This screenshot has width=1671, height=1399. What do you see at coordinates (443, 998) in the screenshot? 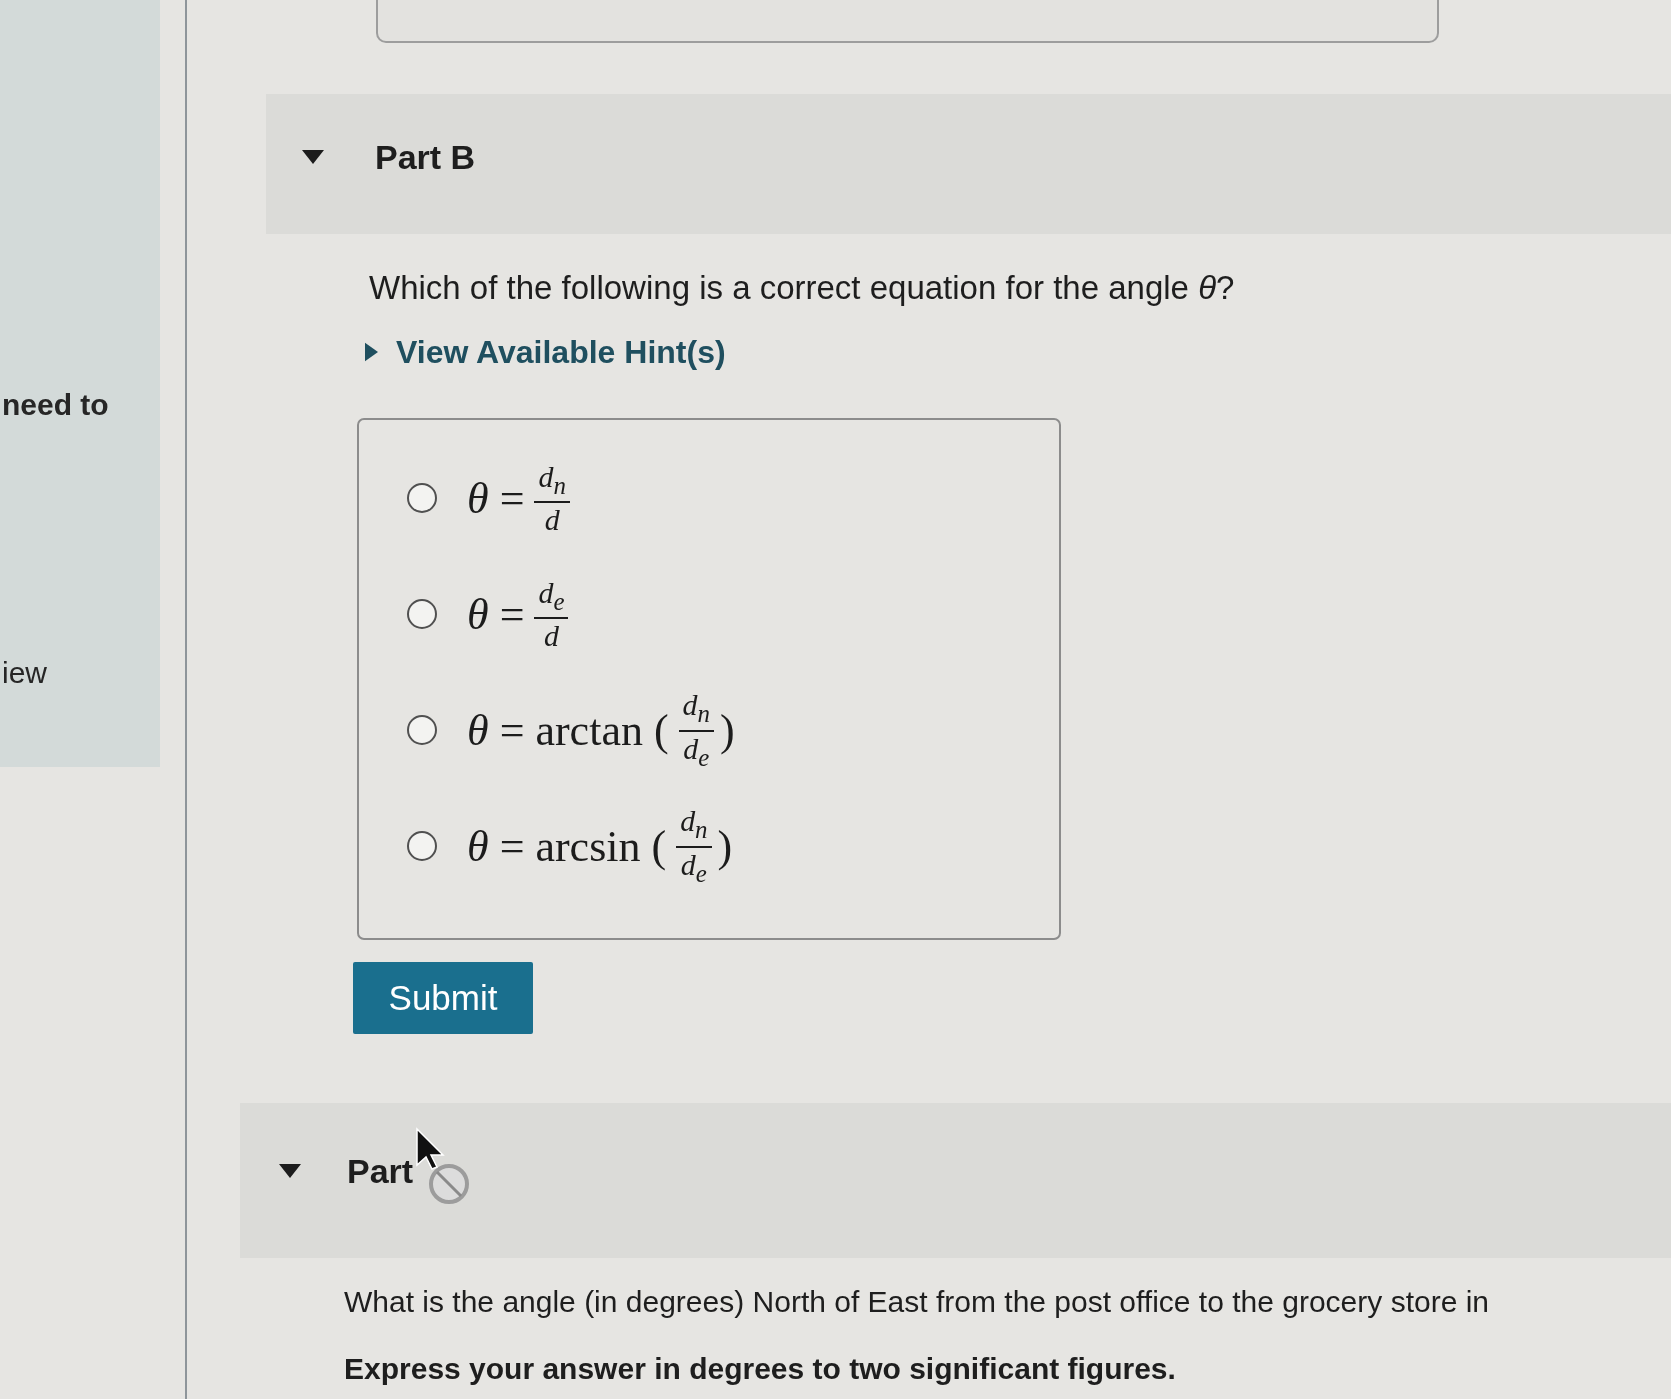
I see `submit-button: Submit` at bounding box center [443, 998].